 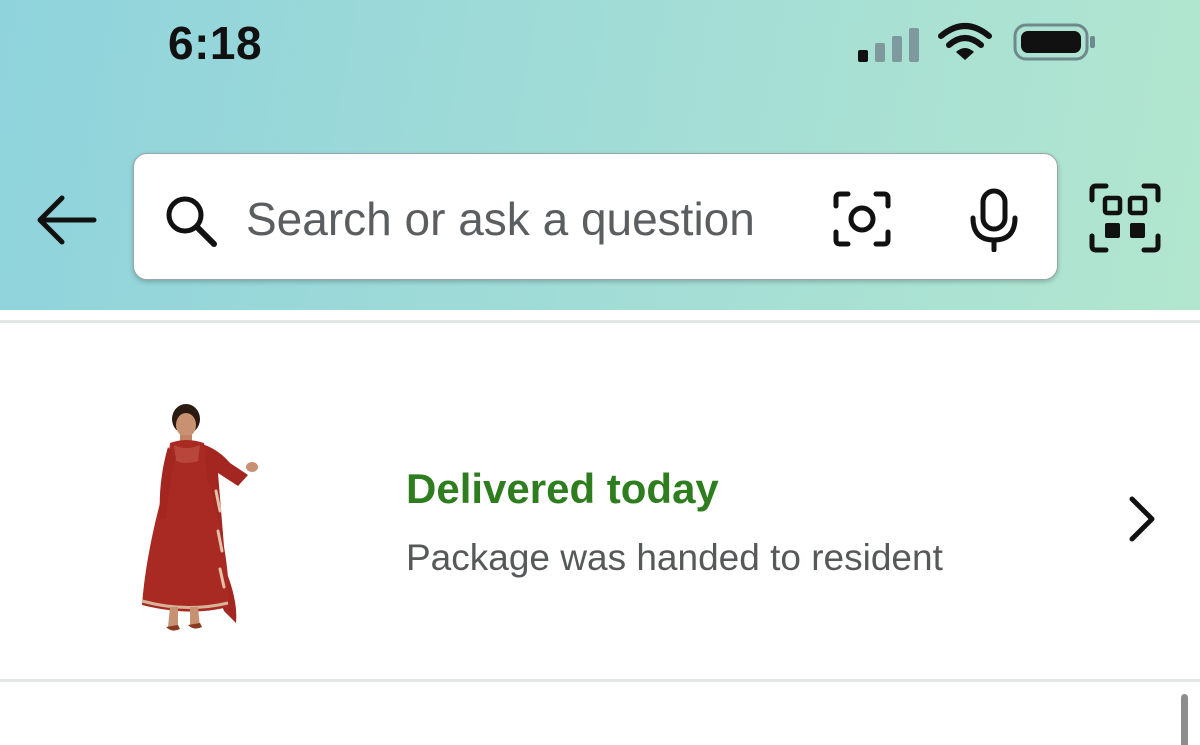 I want to click on back-arrow-icon, so click(x=67, y=220).